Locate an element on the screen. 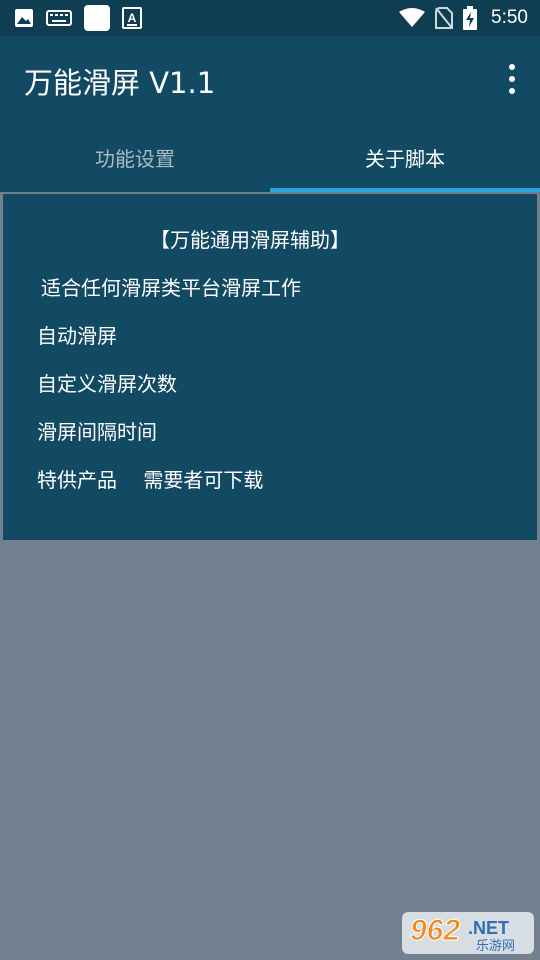  more-vertical-icon is located at coordinates (512, 79).